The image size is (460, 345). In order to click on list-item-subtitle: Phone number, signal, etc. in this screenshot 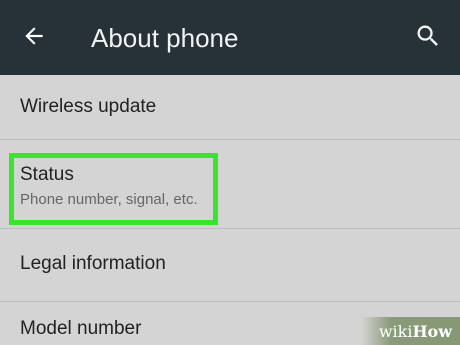, I will do `click(109, 199)`.